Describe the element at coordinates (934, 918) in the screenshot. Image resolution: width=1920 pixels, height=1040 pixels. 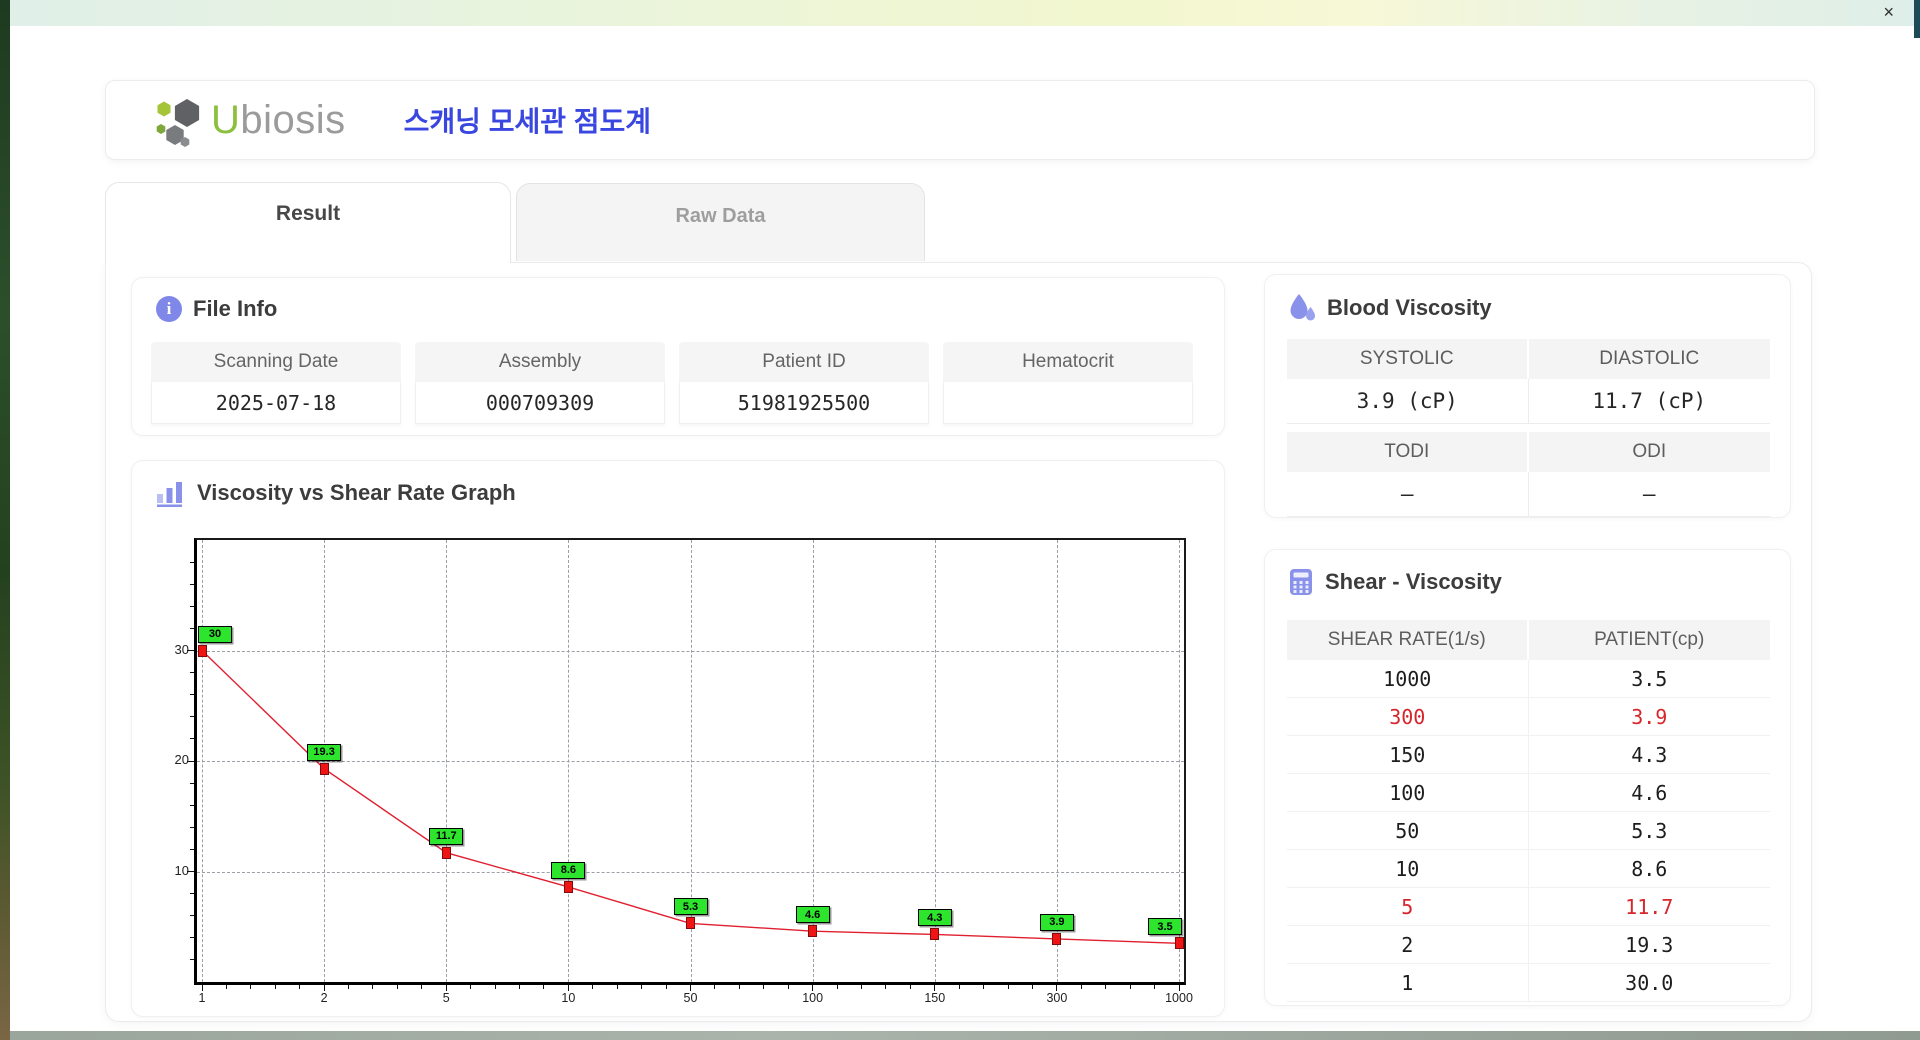
I see `data-point-label: 4.3` at that location.